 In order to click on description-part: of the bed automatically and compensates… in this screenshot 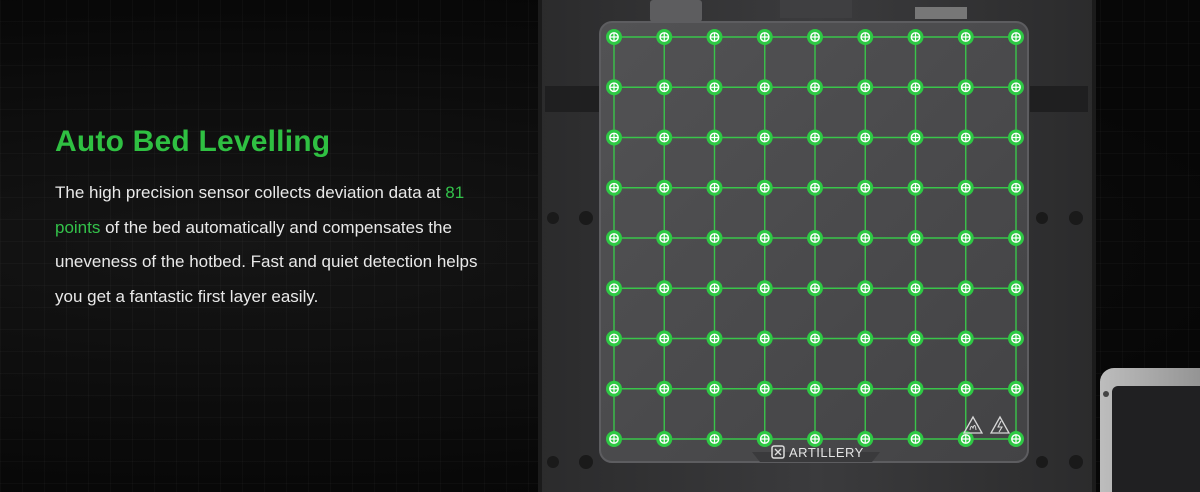, I will do `click(266, 261)`.